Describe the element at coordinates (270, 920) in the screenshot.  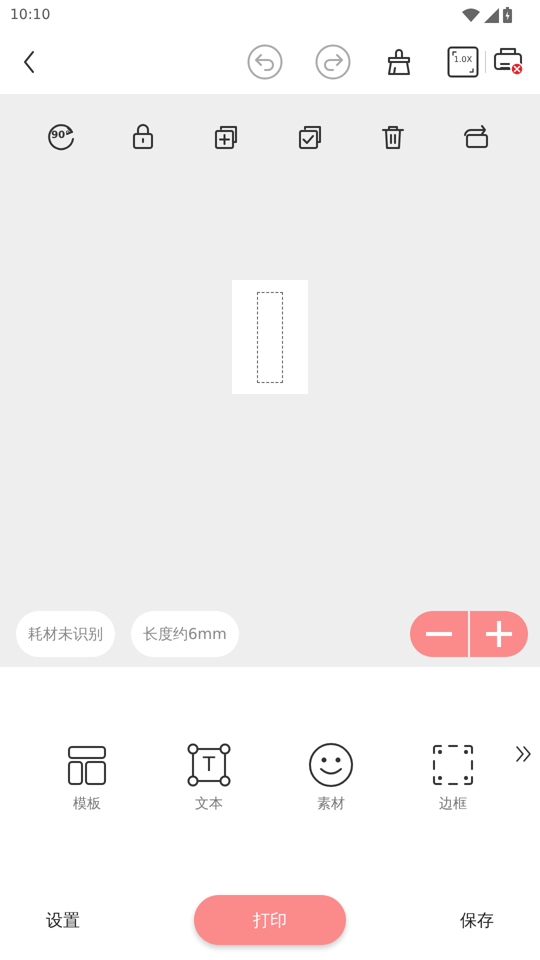
I see `print-button: 打印` at that location.